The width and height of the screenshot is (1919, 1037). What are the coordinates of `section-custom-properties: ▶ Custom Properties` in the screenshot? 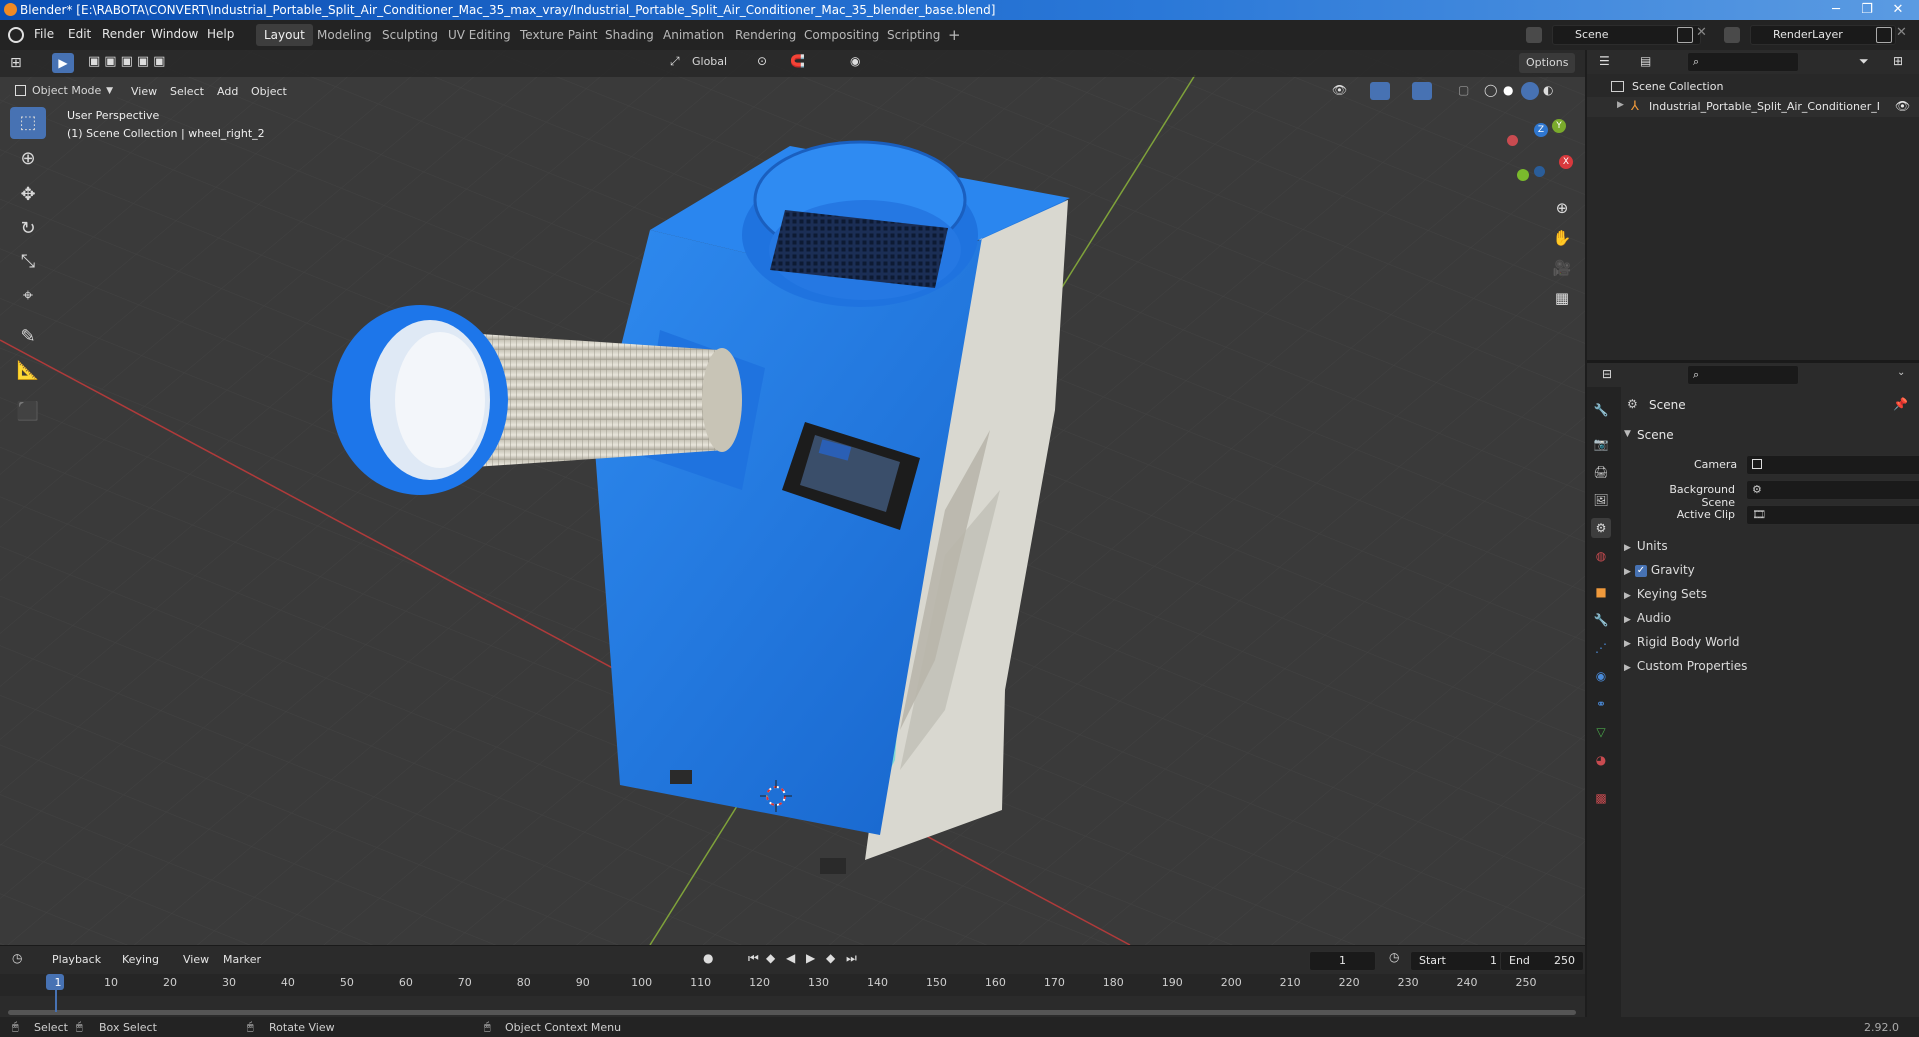 It's located at (1685, 666).